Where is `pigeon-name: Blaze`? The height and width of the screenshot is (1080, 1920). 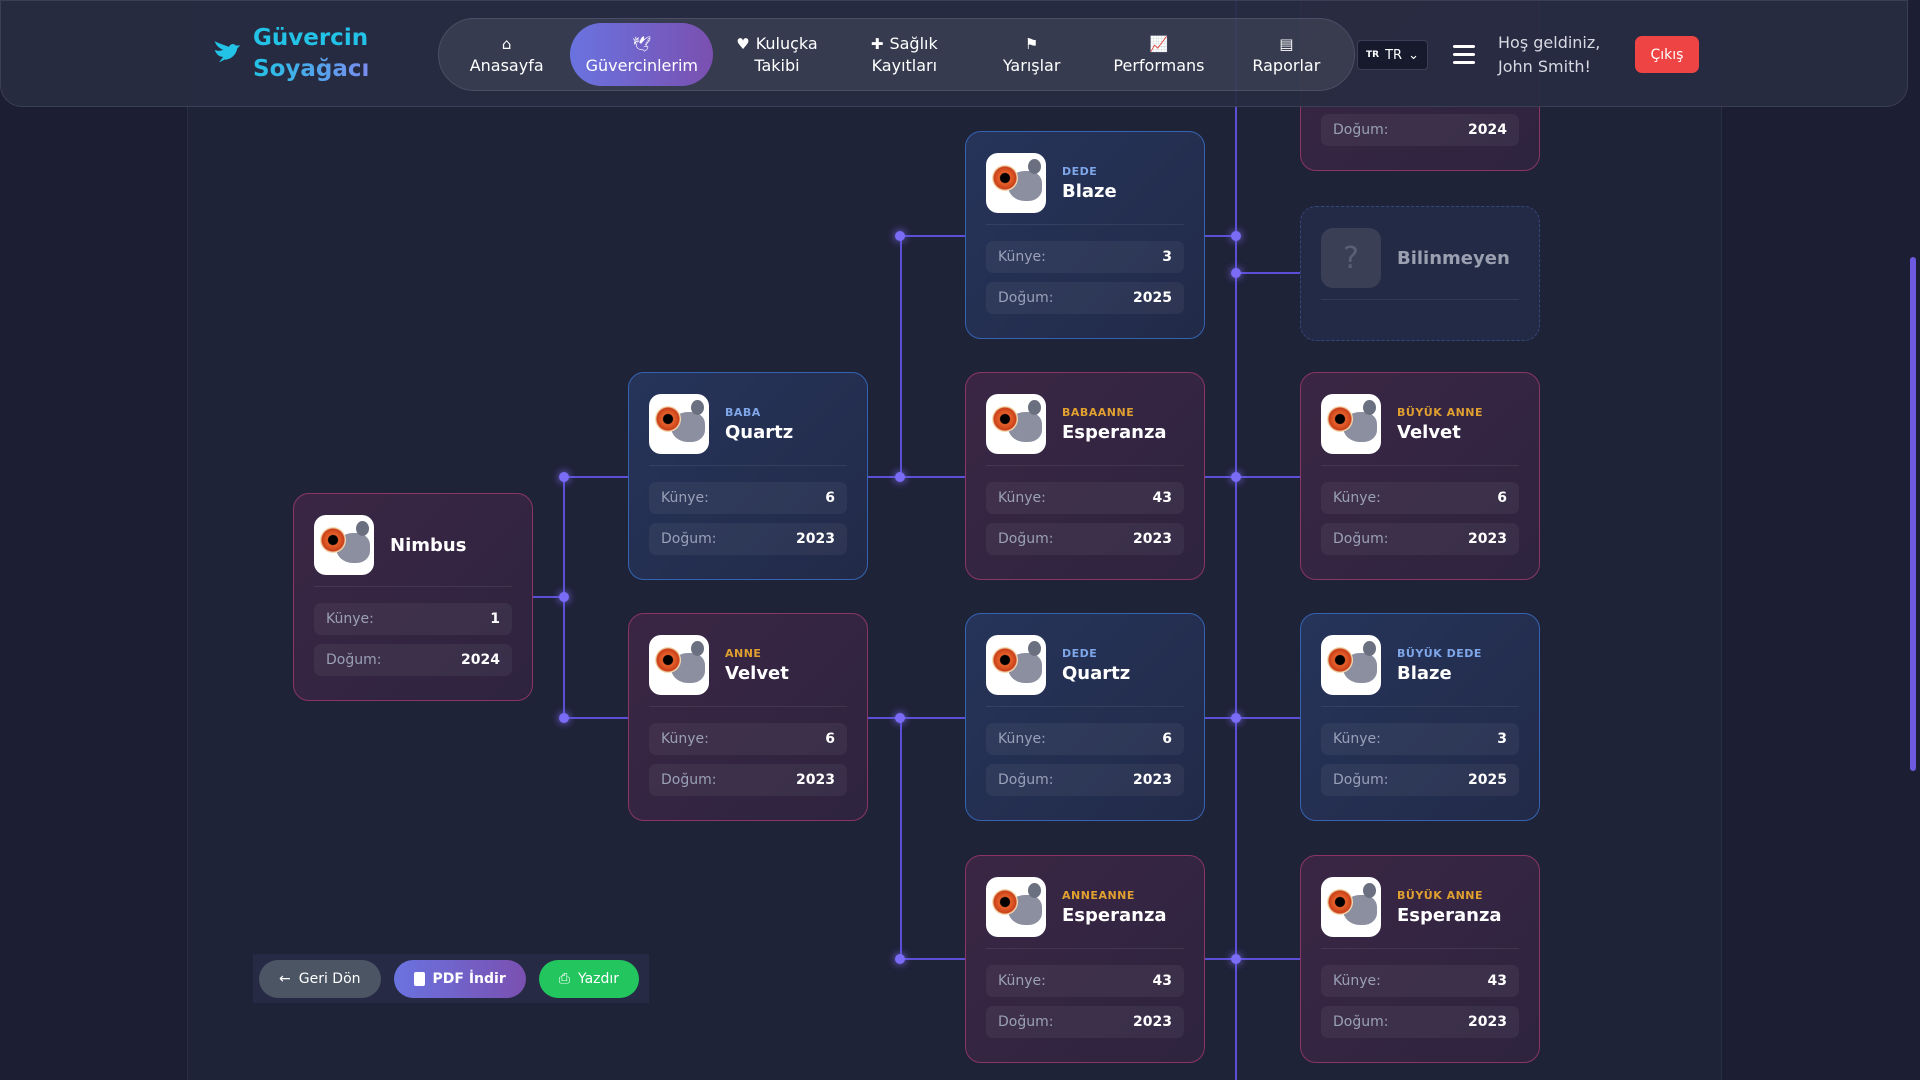 pigeon-name: Blaze is located at coordinates (1424, 673).